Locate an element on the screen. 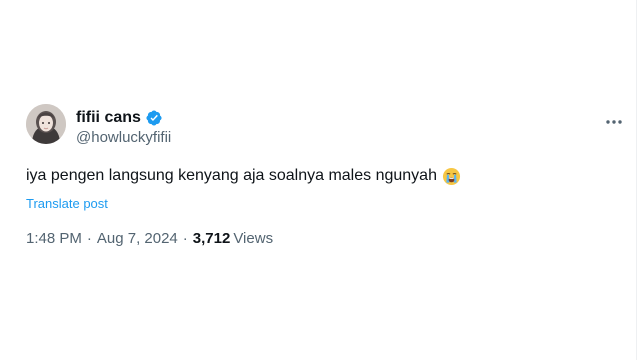 The width and height of the screenshot is (640, 360). name-row: fifii cans is located at coordinates (123, 118).